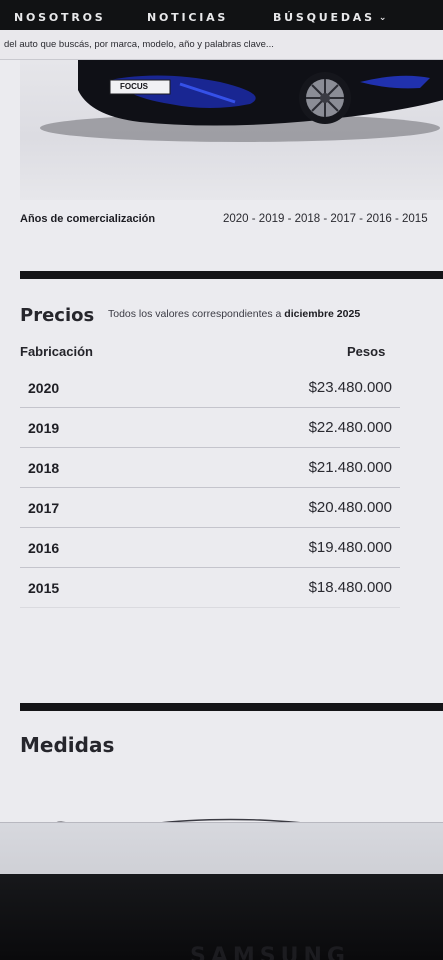  Describe the element at coordinates (88, 219) in the screenshot. I see `years-label: Años de comercialización` at that location.